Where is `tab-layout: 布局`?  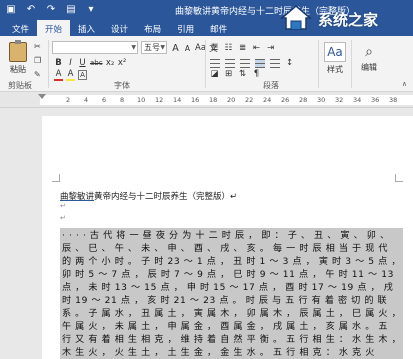 tab-layout: 布局 is located at coordinates (152, 28).